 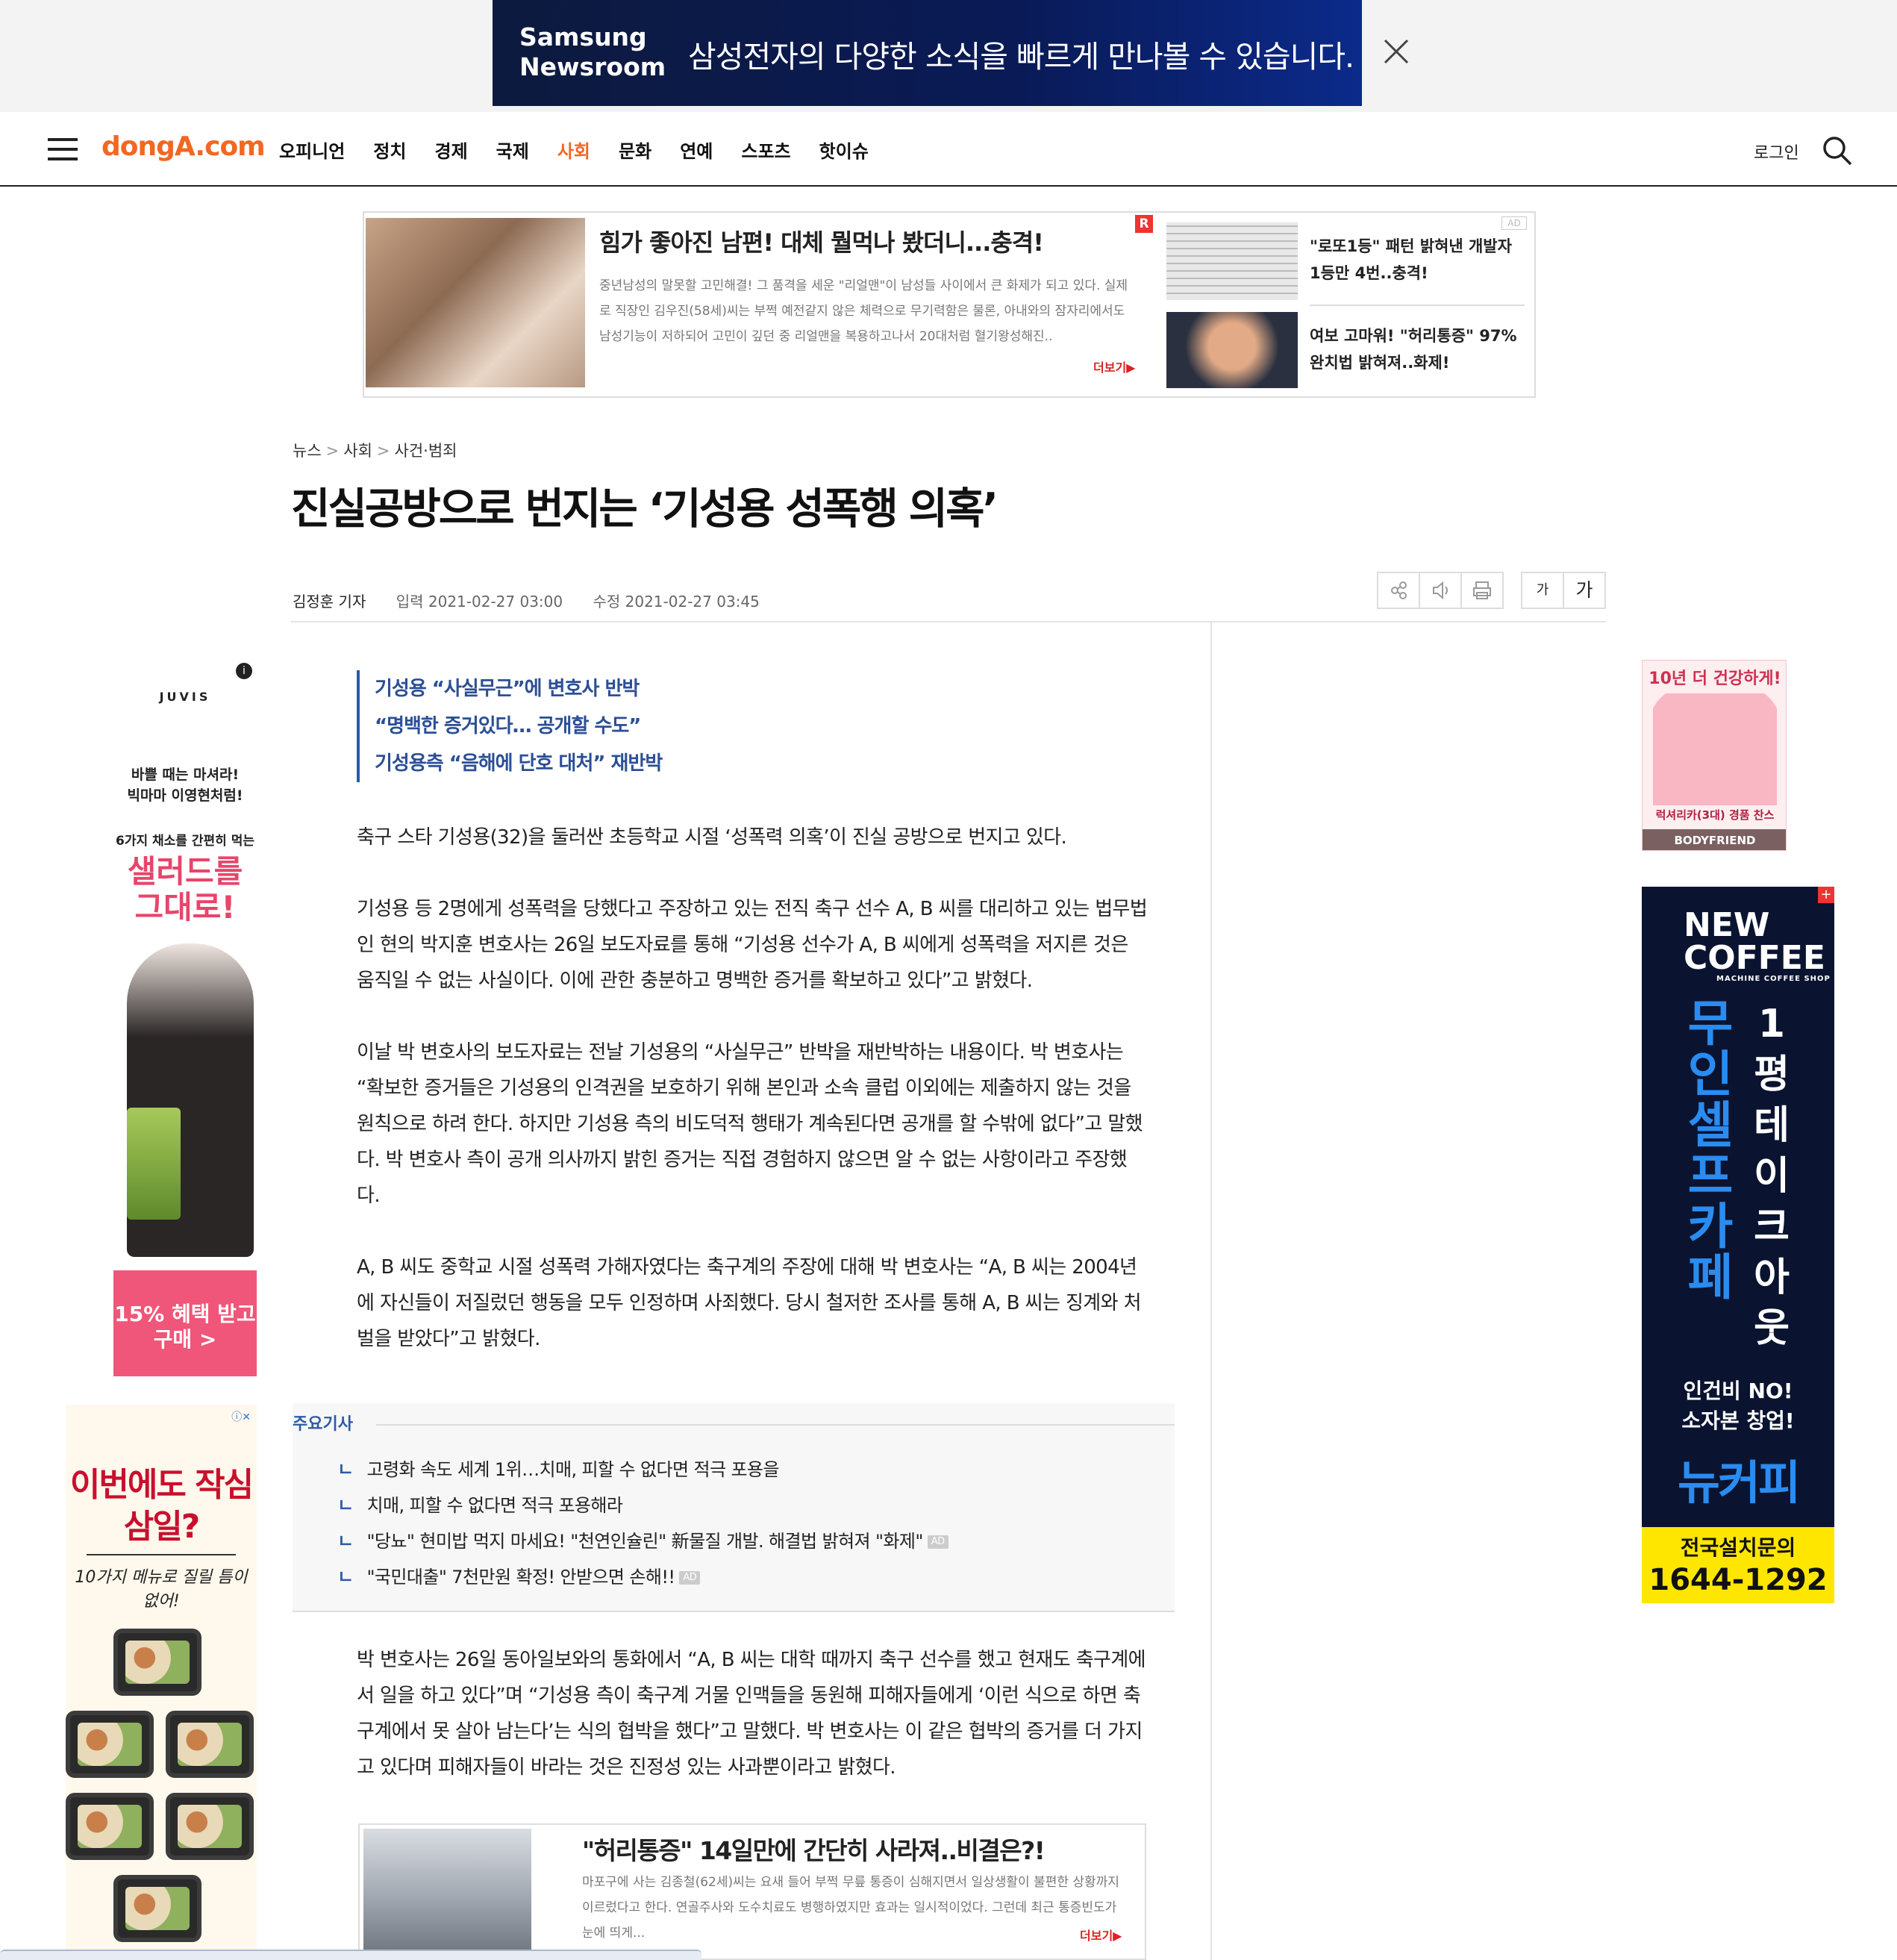 I want to click on site-logo: dongA.com, so click(x=183, y=146).